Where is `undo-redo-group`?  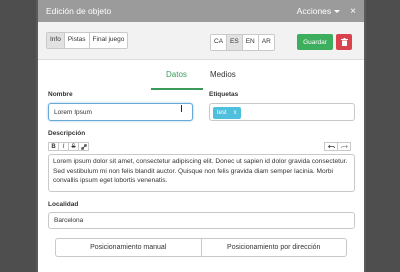 undo-redo-group is located at coordinates (337, 146).